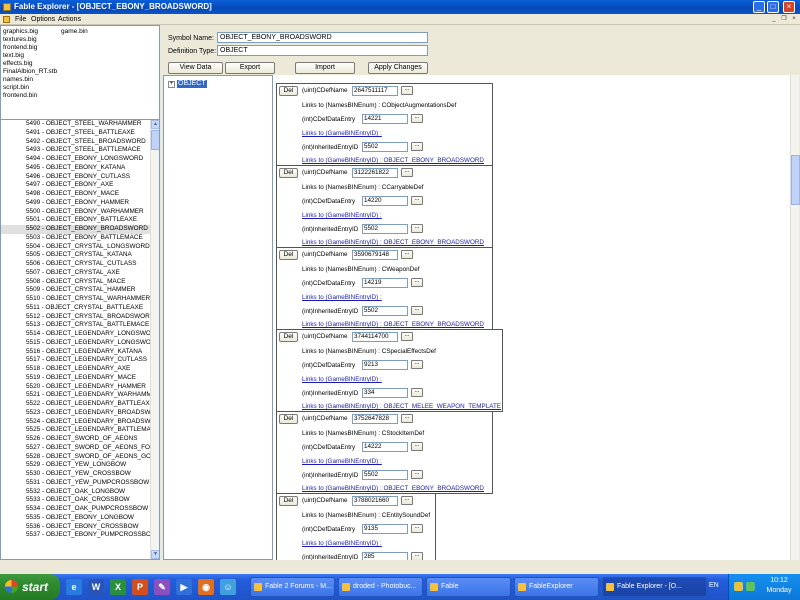 This screenshot has width=800, height=600. What do you see at coordinates (76, 465) in the screenshot?
I see `tree-row: 5529 - OBJECT_YEW_LONGBOW` at bounding box center [76, 465].